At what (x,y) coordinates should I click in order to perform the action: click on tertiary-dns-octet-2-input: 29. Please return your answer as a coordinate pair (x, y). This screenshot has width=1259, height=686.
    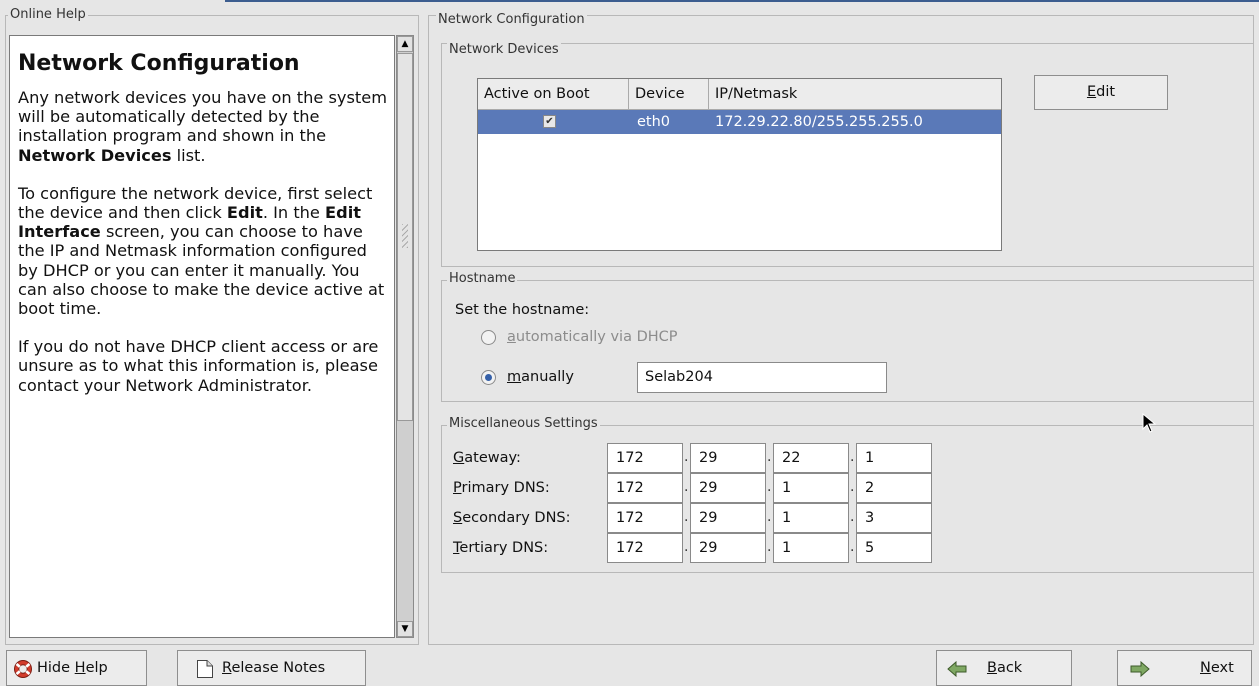
    Looking at the image, I should click on (728, 548).